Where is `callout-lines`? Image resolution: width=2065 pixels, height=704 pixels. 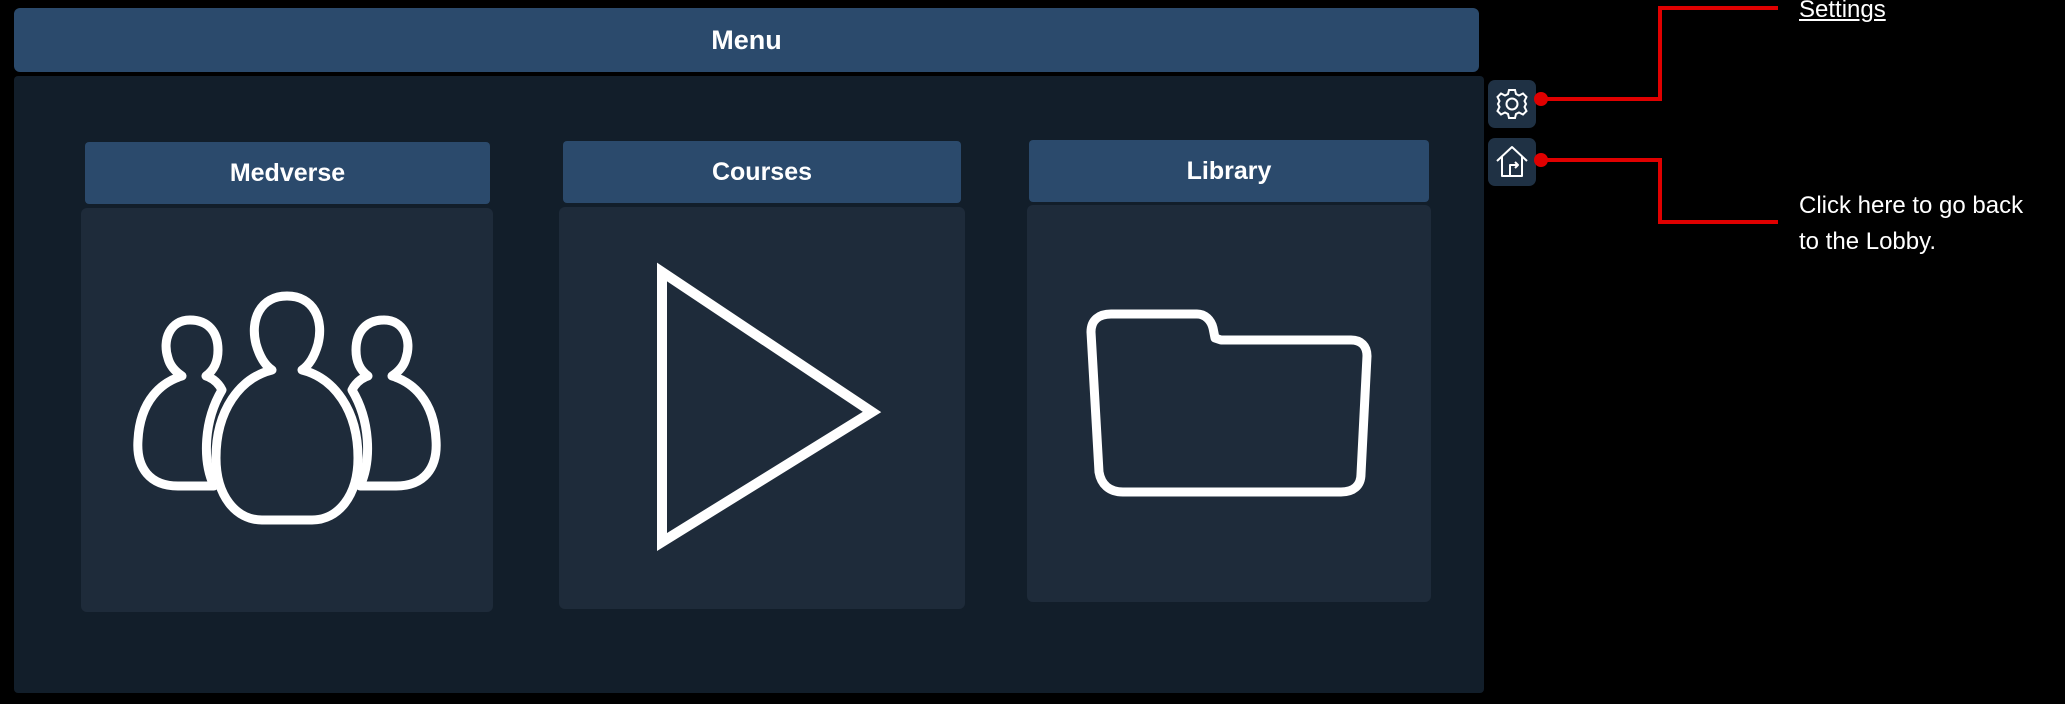
callout-lines is located at coordinates (1656, 115).